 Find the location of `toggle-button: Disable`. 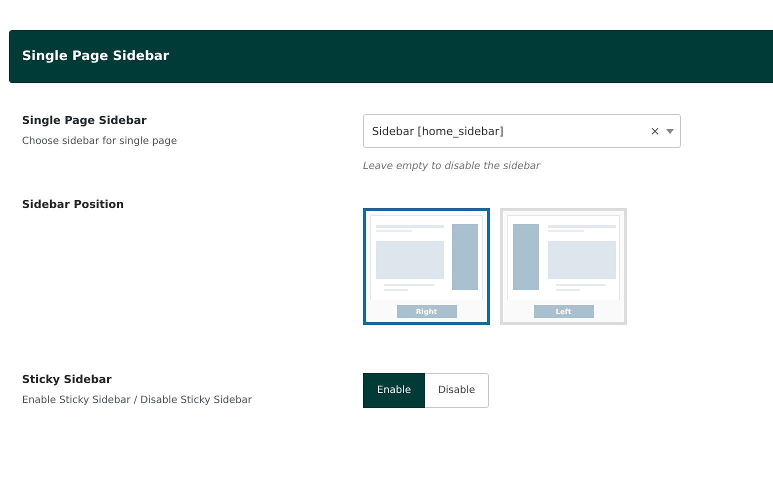

toggle-button: Disable is located at coordinates (457, 390).